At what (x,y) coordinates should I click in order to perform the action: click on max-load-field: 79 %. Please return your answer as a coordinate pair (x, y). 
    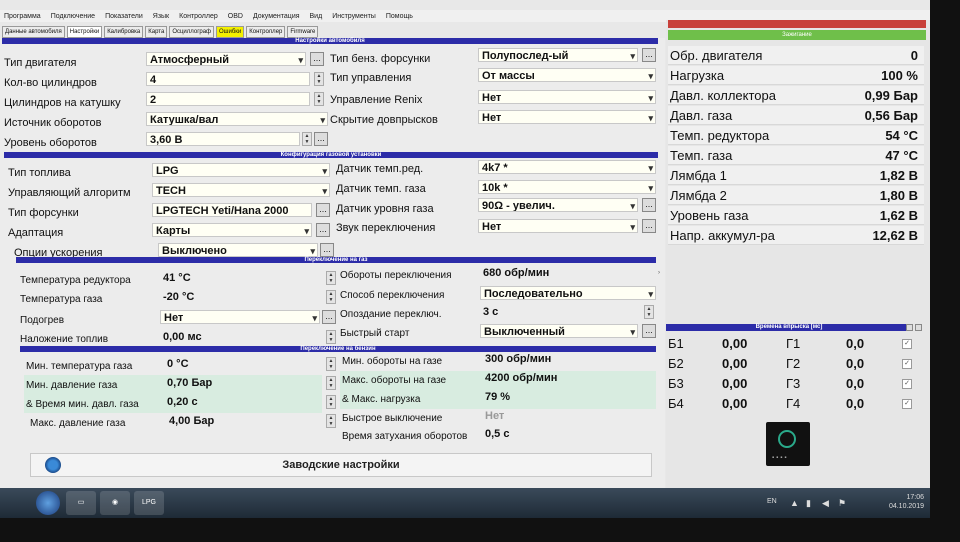
    Looking at the image, I should click on (562, 397).